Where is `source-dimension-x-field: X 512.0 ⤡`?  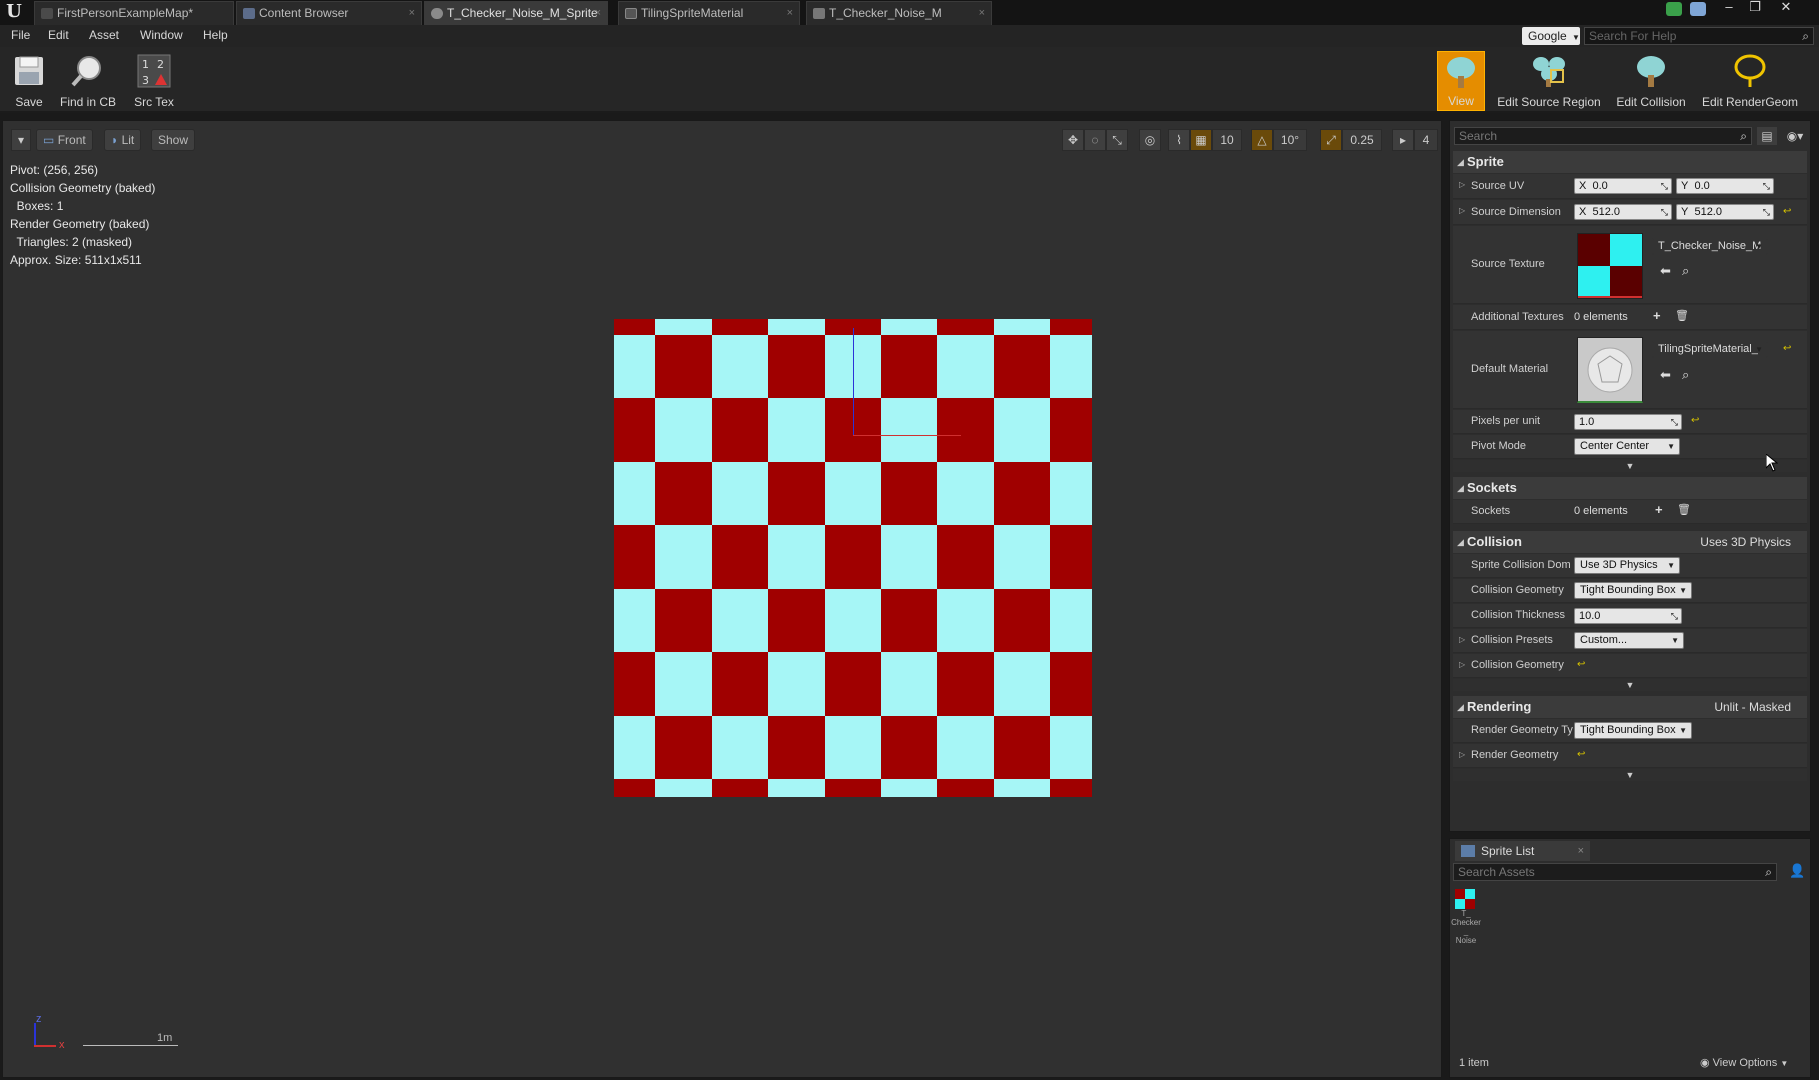
source-dimension-x-field: X 512.0 ⤡ is located at coordinates (1623, 212).